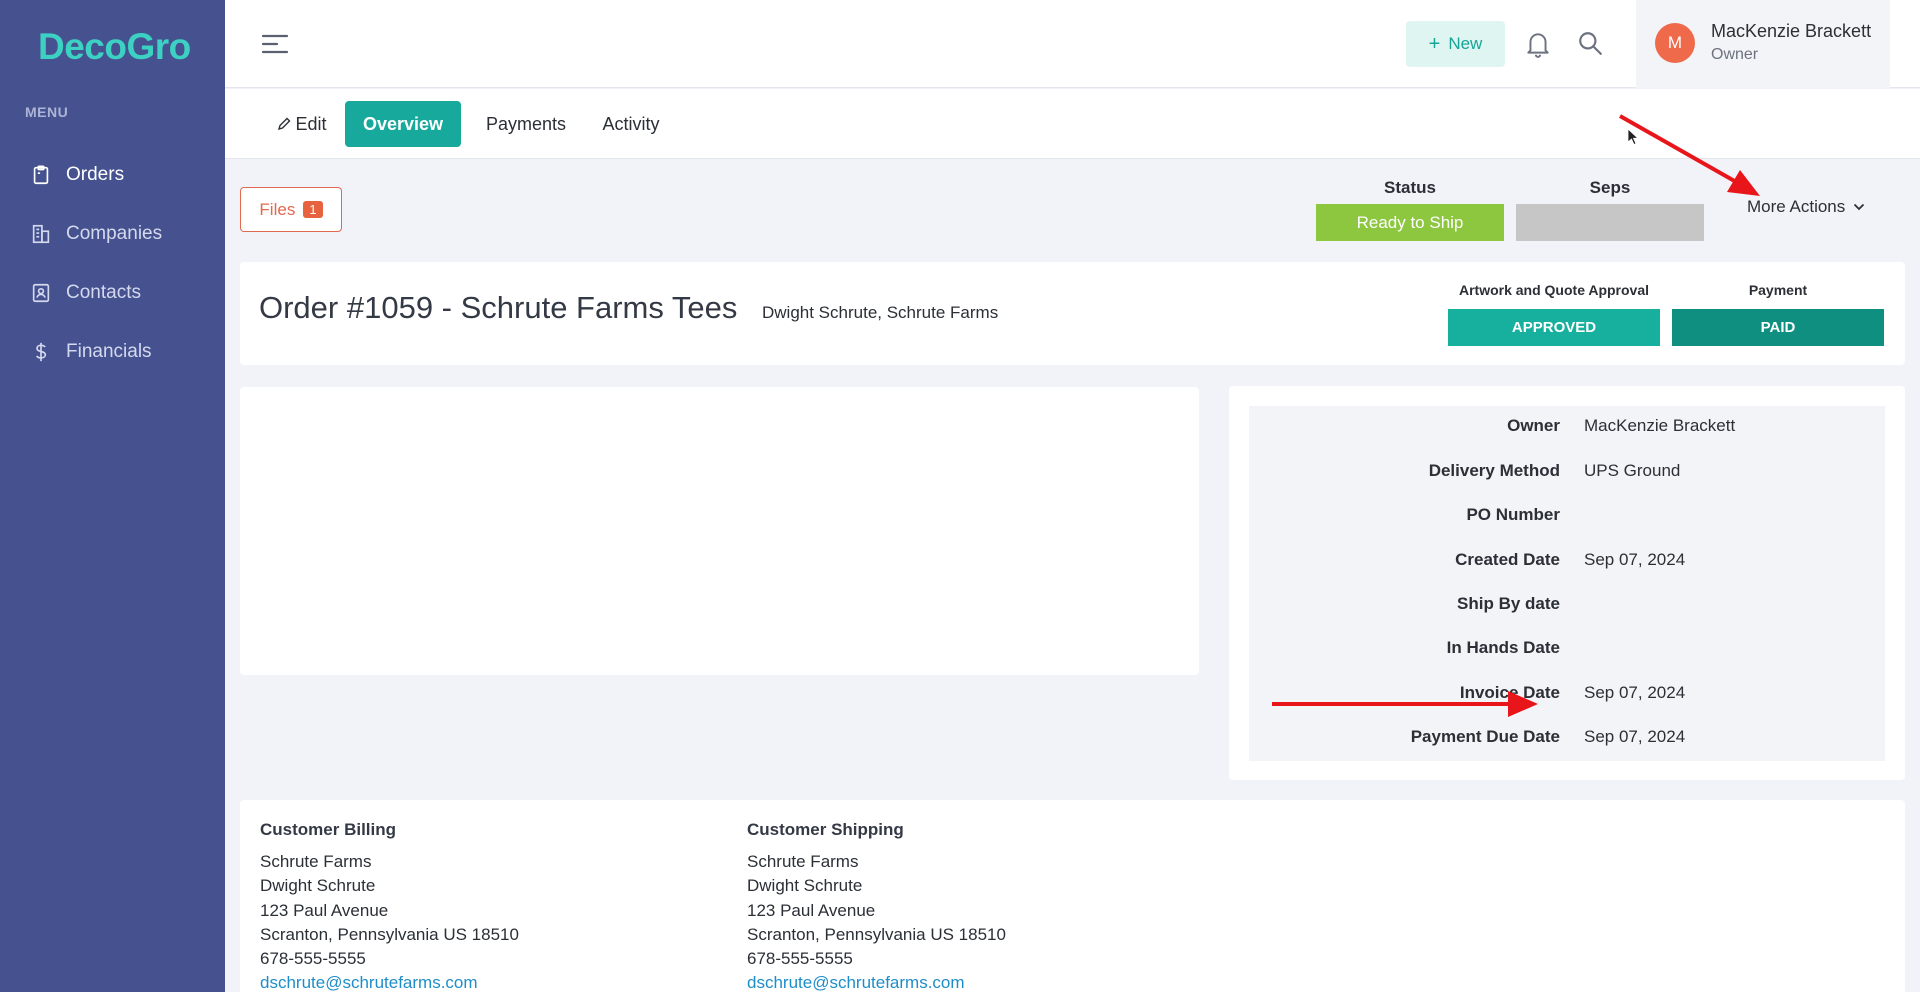 This screenshot has height=992, width=1920. Describe the element at coordinates (1791, 31) in the screenshot. I see `user-name: MacKenzie Brackett` at that location.